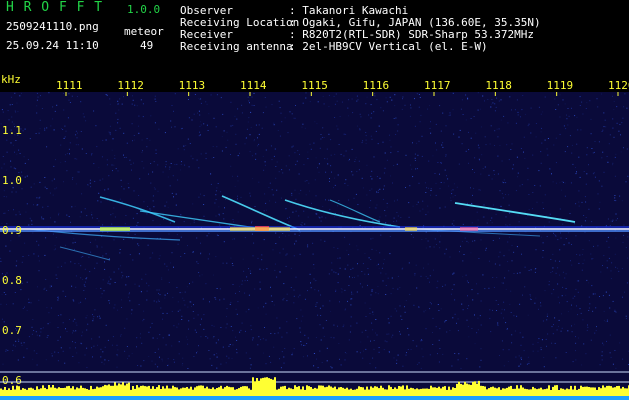  What do you see at coordinates (437, 85) in the screenshot?
I see `time-tick-label: 1117` at bounding box center [437, 85].